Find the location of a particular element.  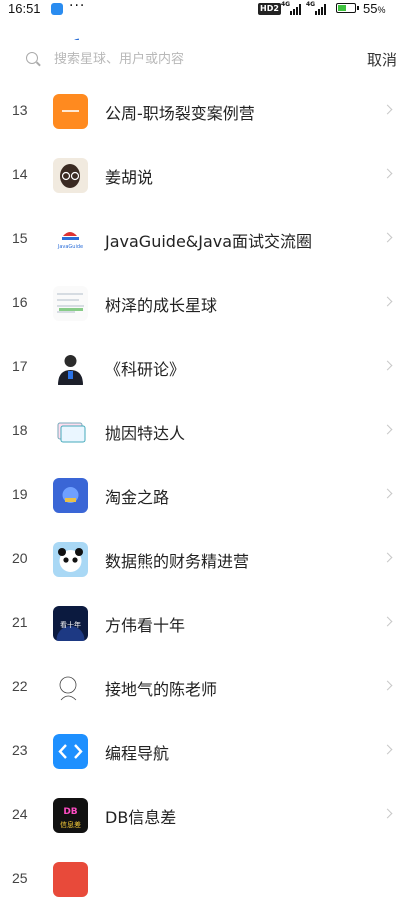

list-item: 14 姜胡说 is located at coordinates (205, 176).